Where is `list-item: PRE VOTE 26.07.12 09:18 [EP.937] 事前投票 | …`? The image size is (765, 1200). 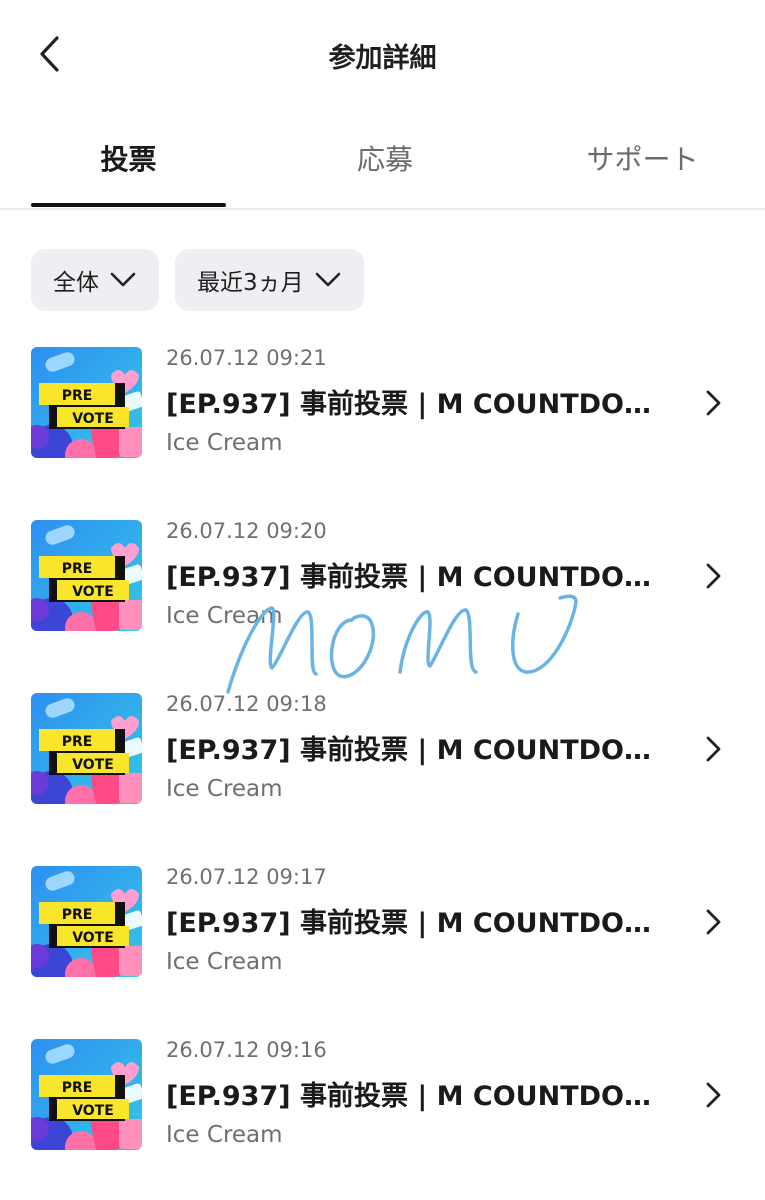
list-item: PRE VOTE 26.07.12 09:18 [EP.937] 事前投票 | … is located at coordinates (382, 751).